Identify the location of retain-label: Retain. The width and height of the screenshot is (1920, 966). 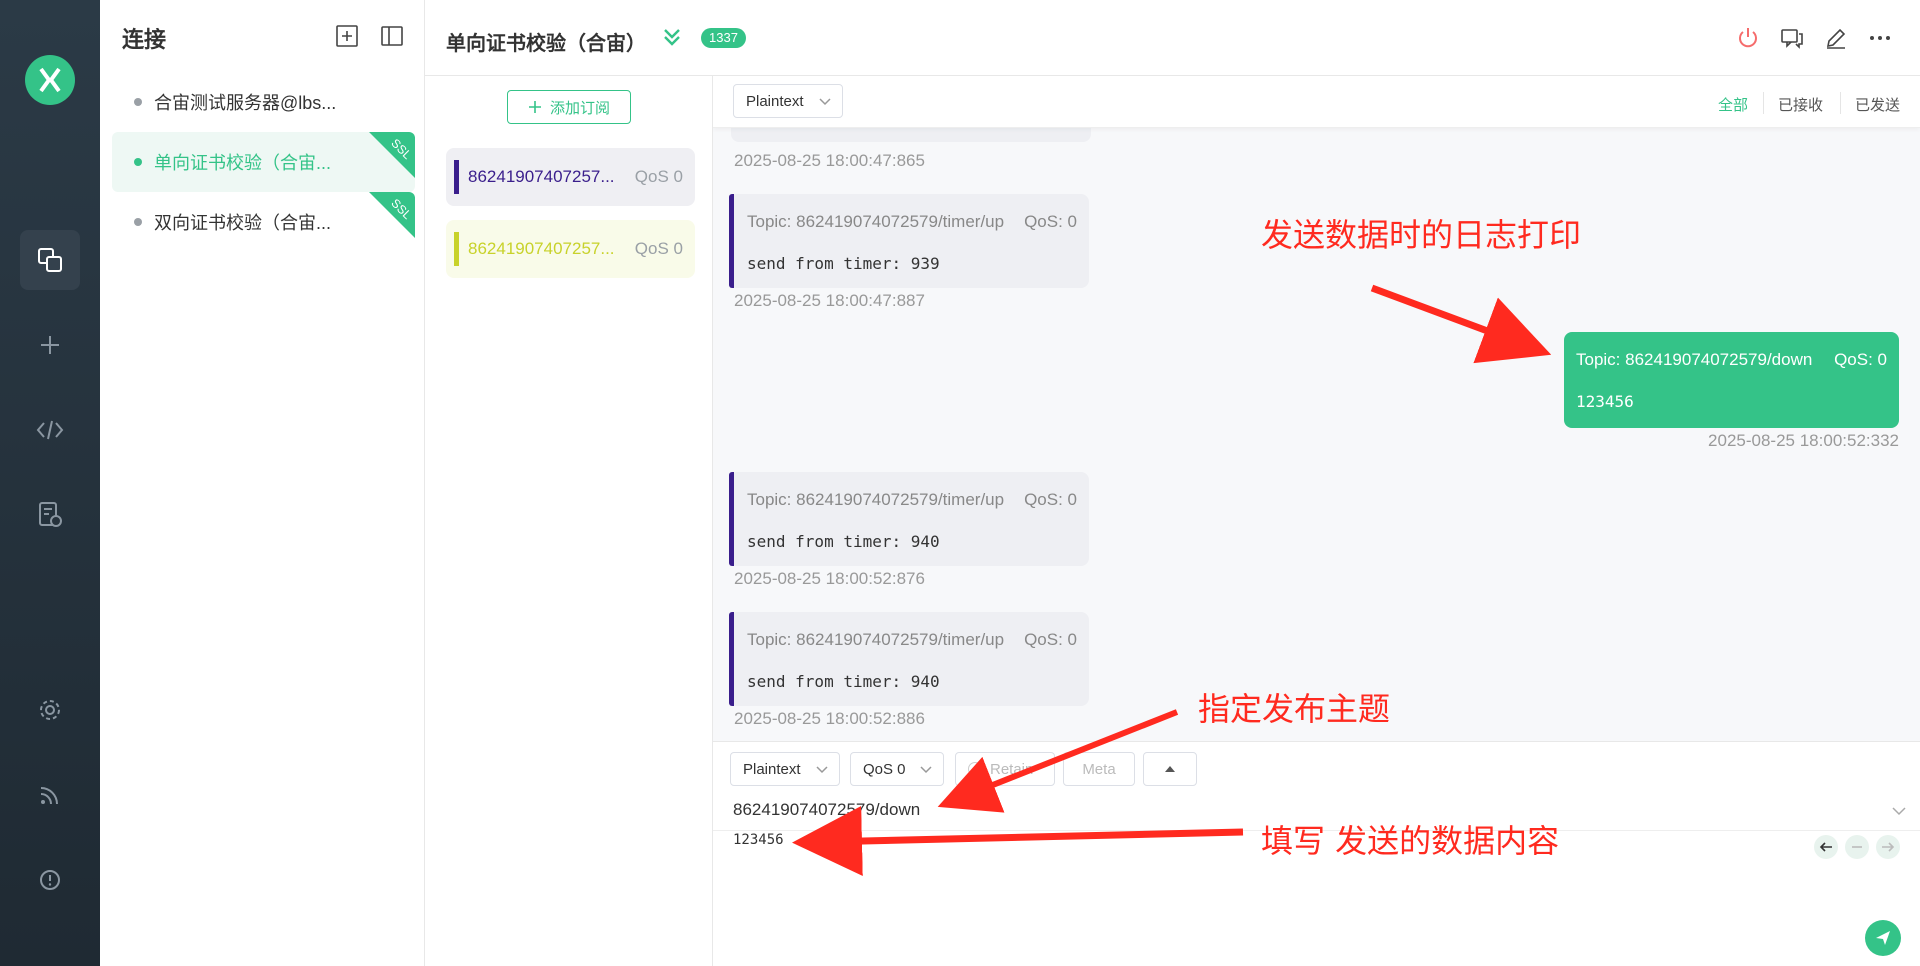
(1012, 769).